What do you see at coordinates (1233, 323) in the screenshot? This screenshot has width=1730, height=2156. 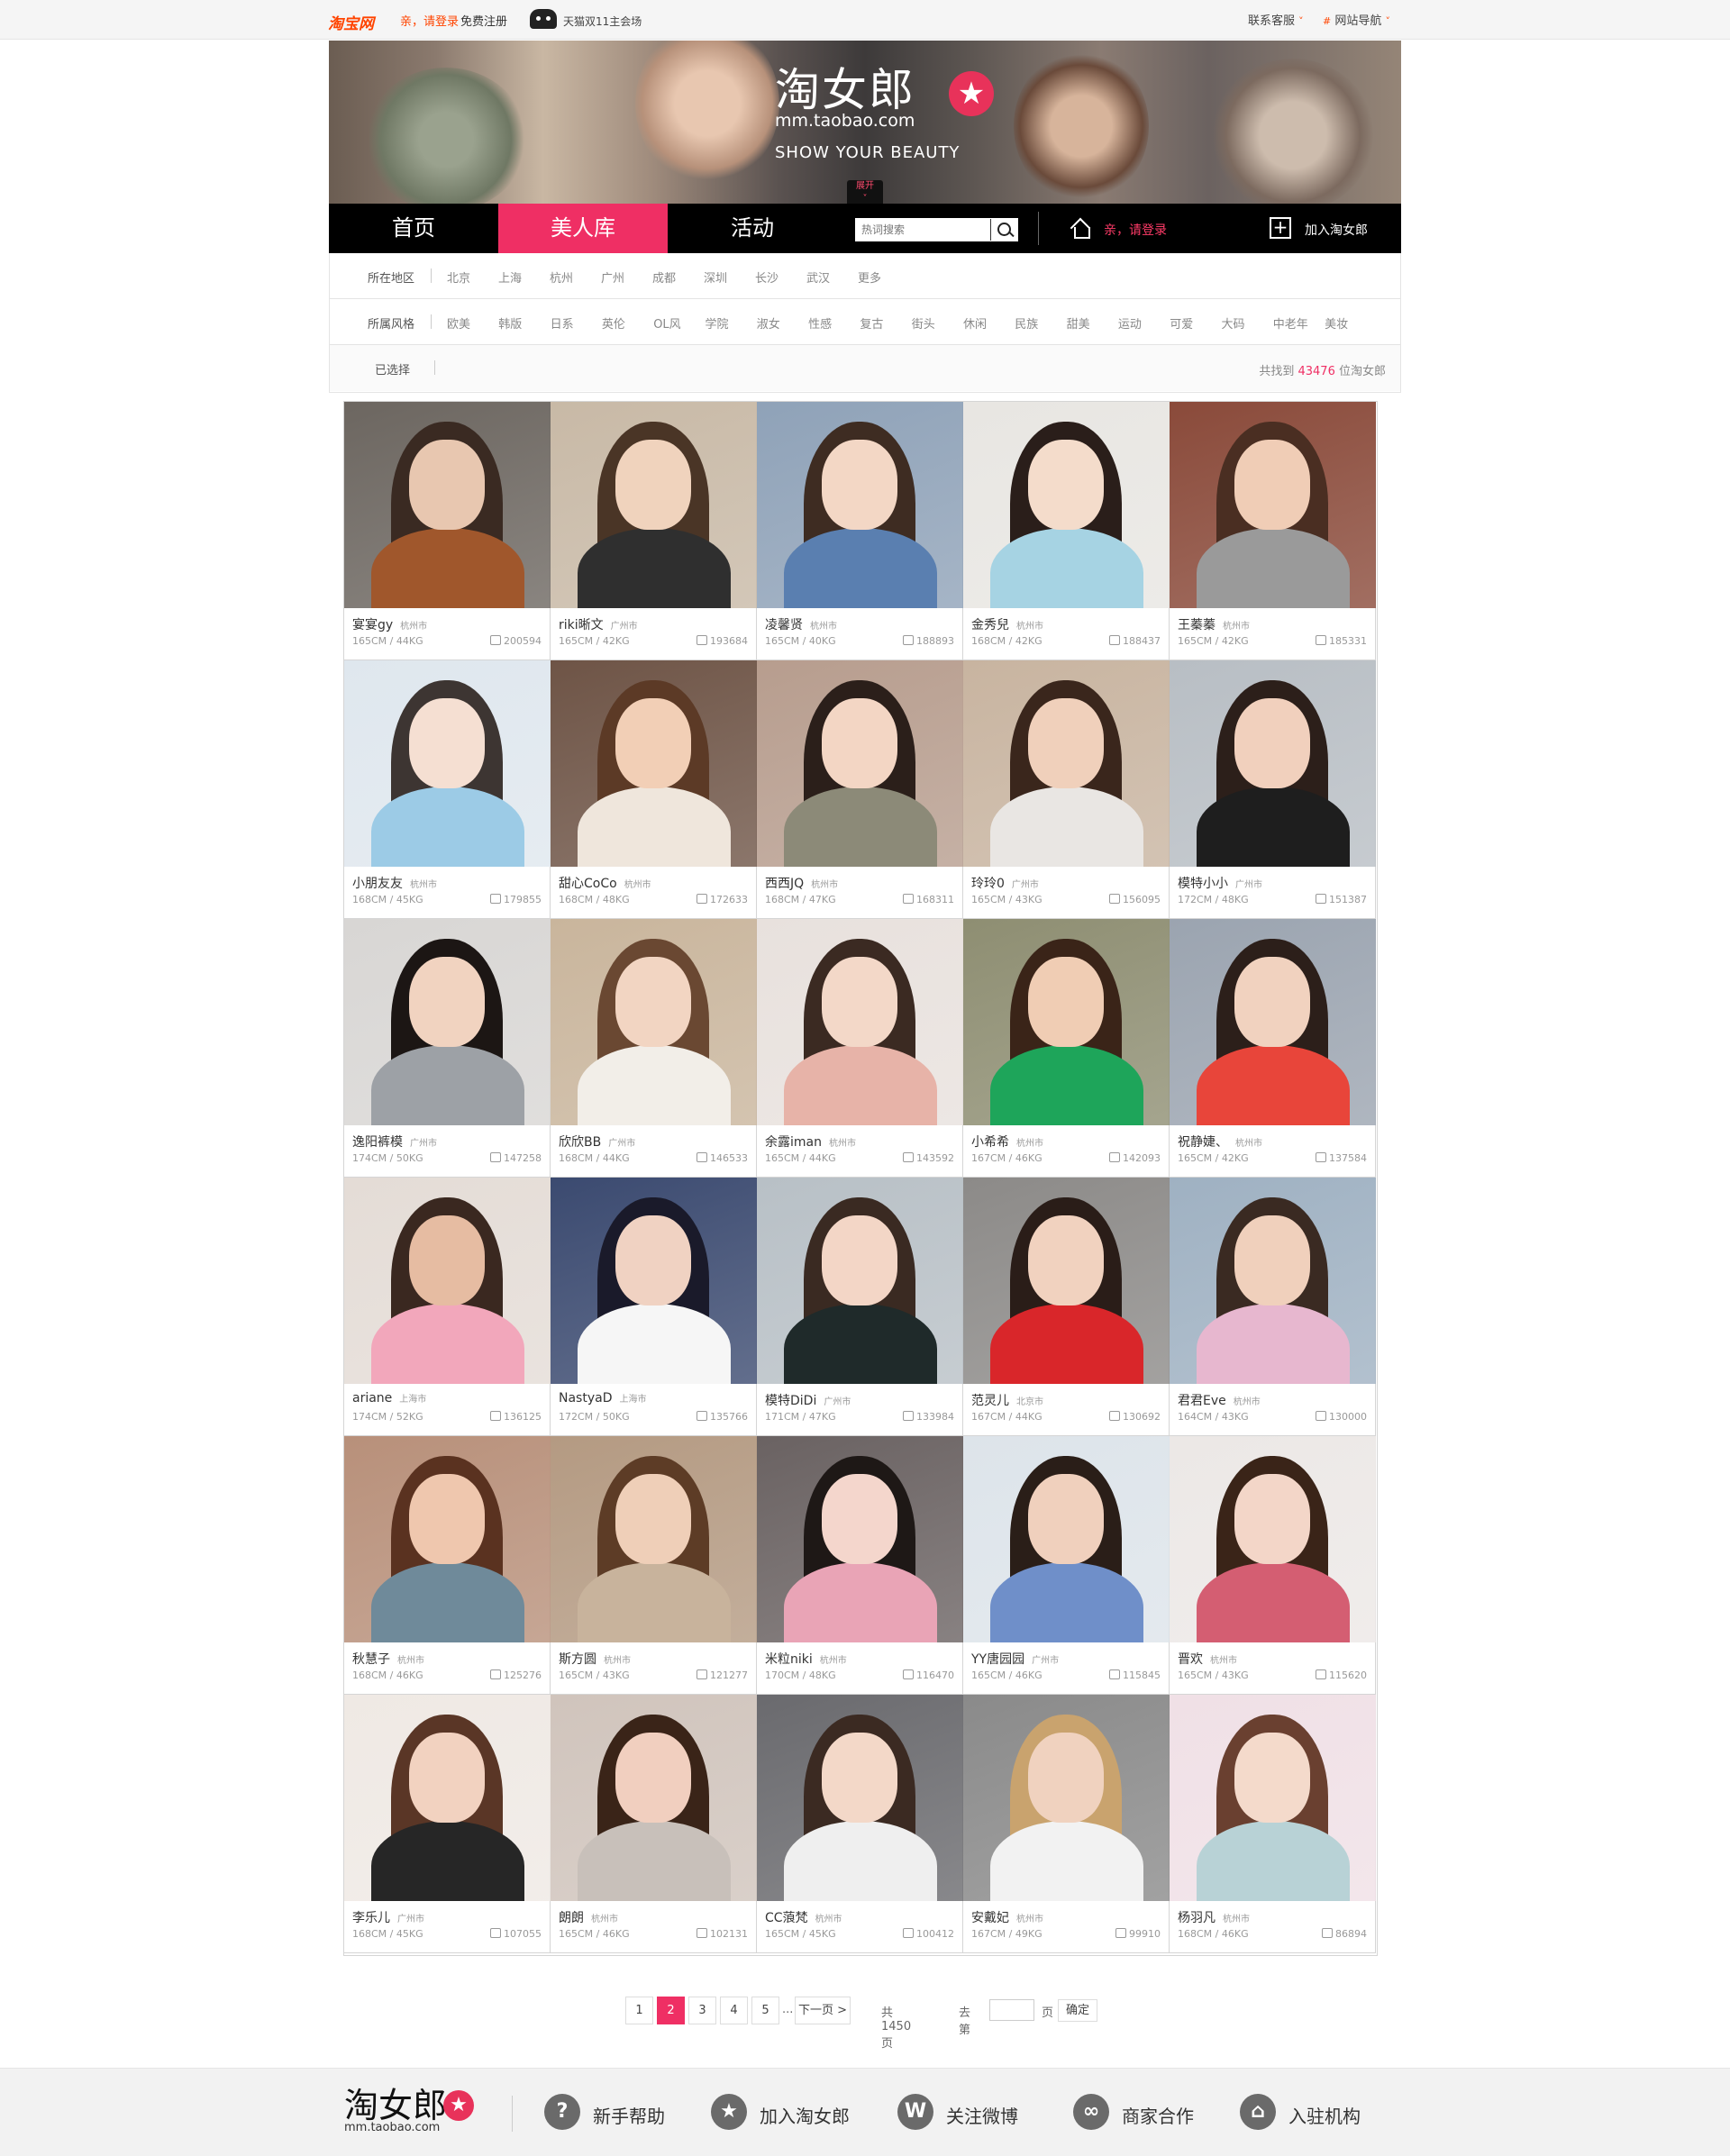 I see `style-option: 大码` at bounding box center [1233, 323].